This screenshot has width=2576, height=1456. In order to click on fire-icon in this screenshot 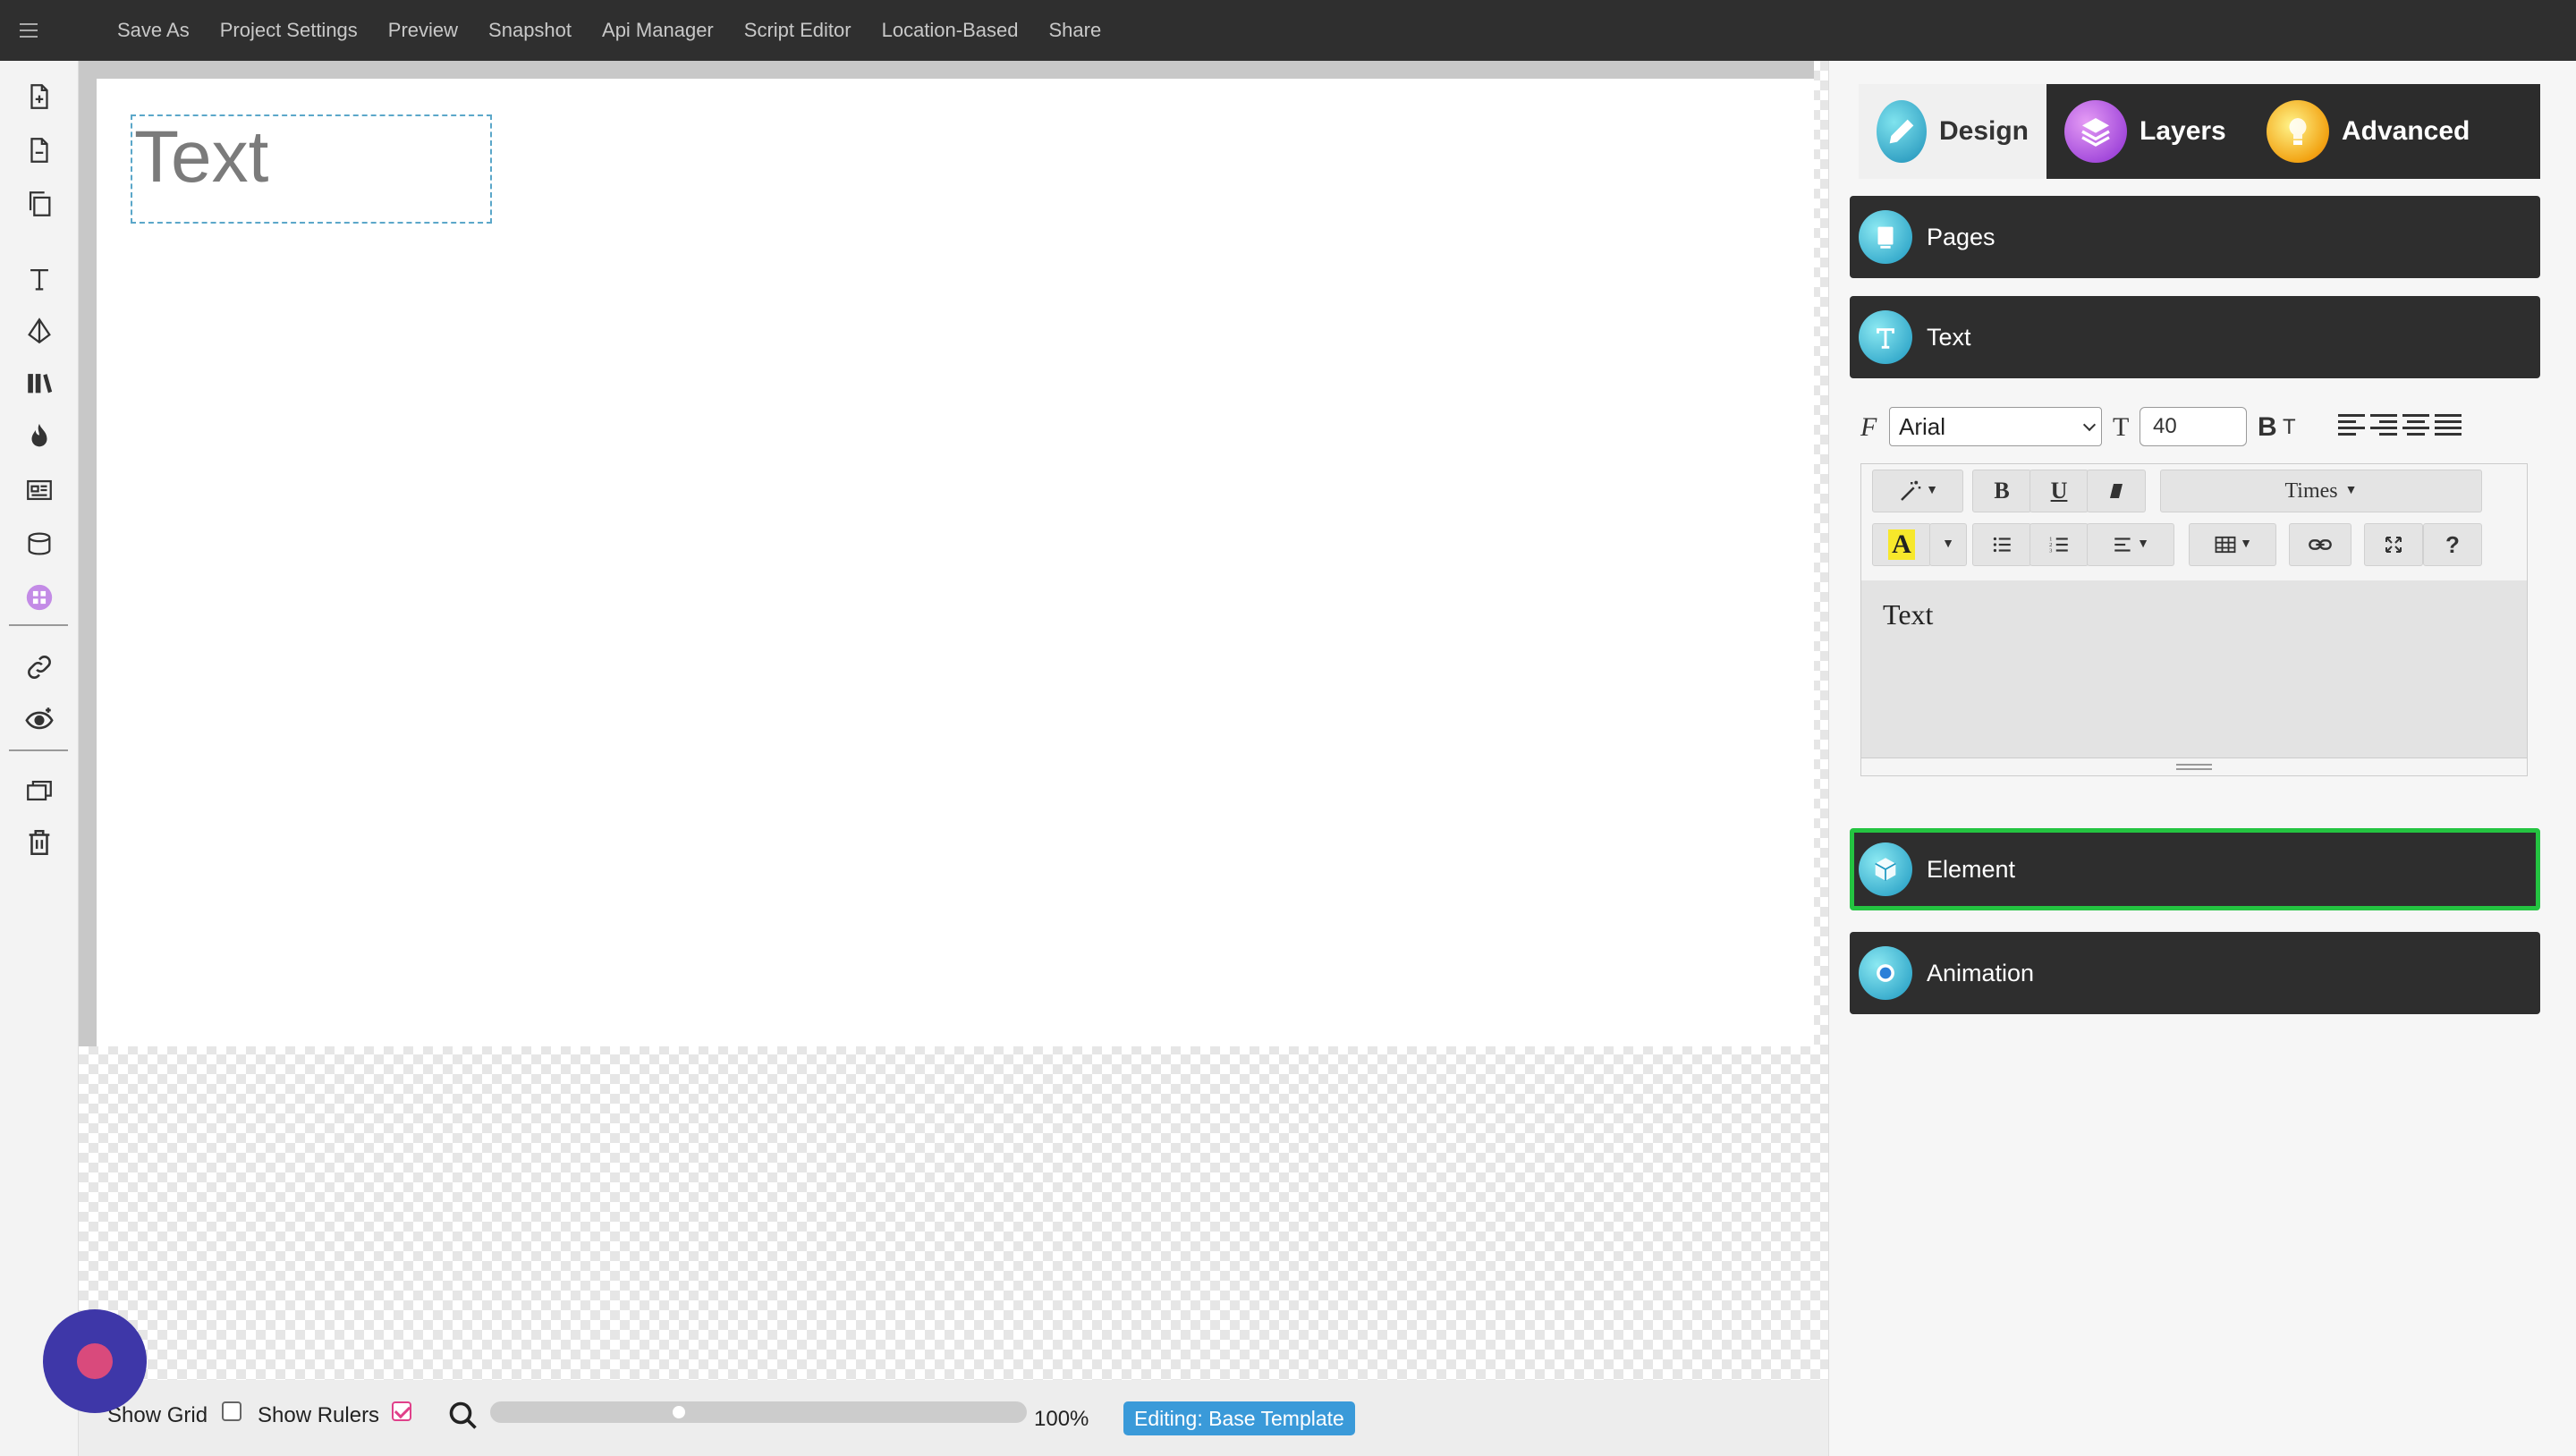, I will do `click(39, 436)`.